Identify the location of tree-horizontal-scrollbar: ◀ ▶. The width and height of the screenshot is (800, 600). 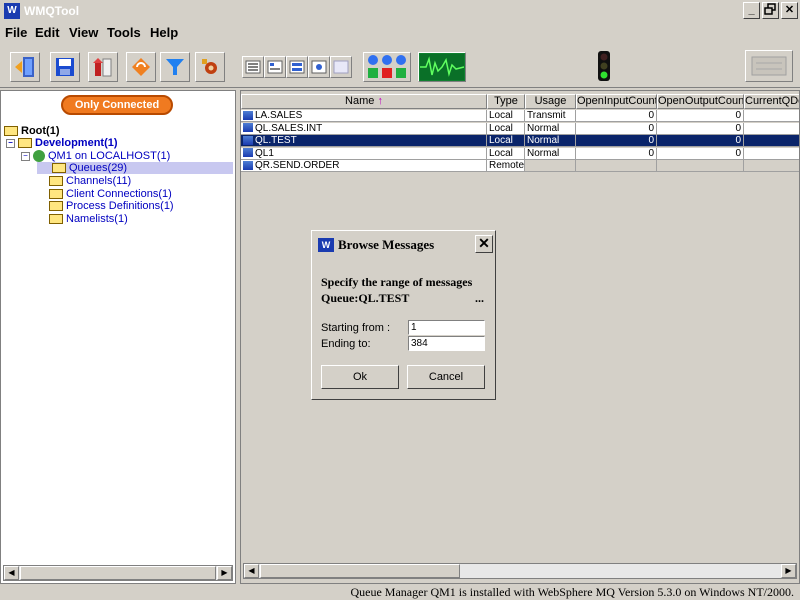
(118, 573).